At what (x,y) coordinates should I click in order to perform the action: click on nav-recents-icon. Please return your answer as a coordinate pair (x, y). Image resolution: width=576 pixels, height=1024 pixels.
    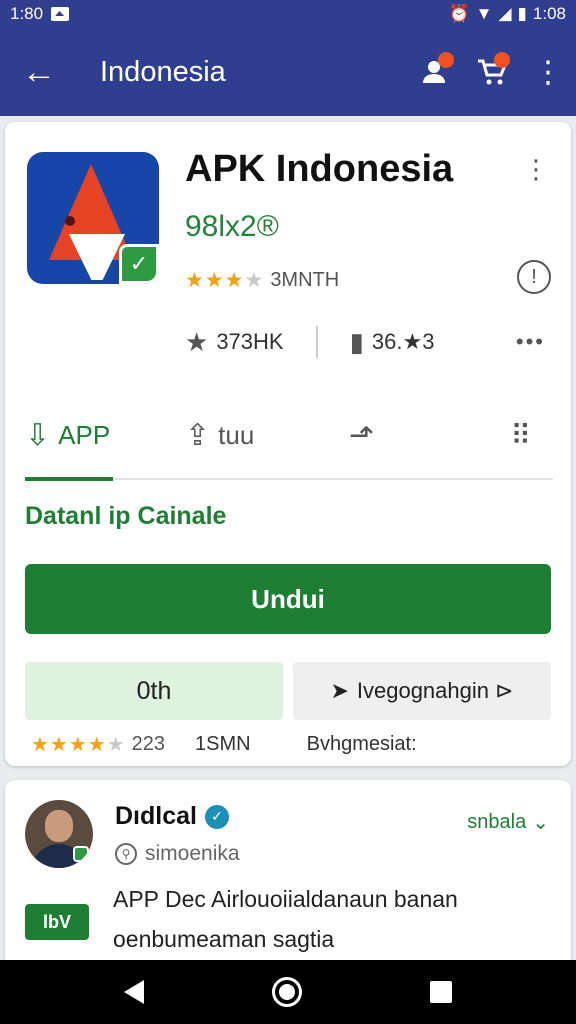
    Looking at the image, I should click on (441, 992).